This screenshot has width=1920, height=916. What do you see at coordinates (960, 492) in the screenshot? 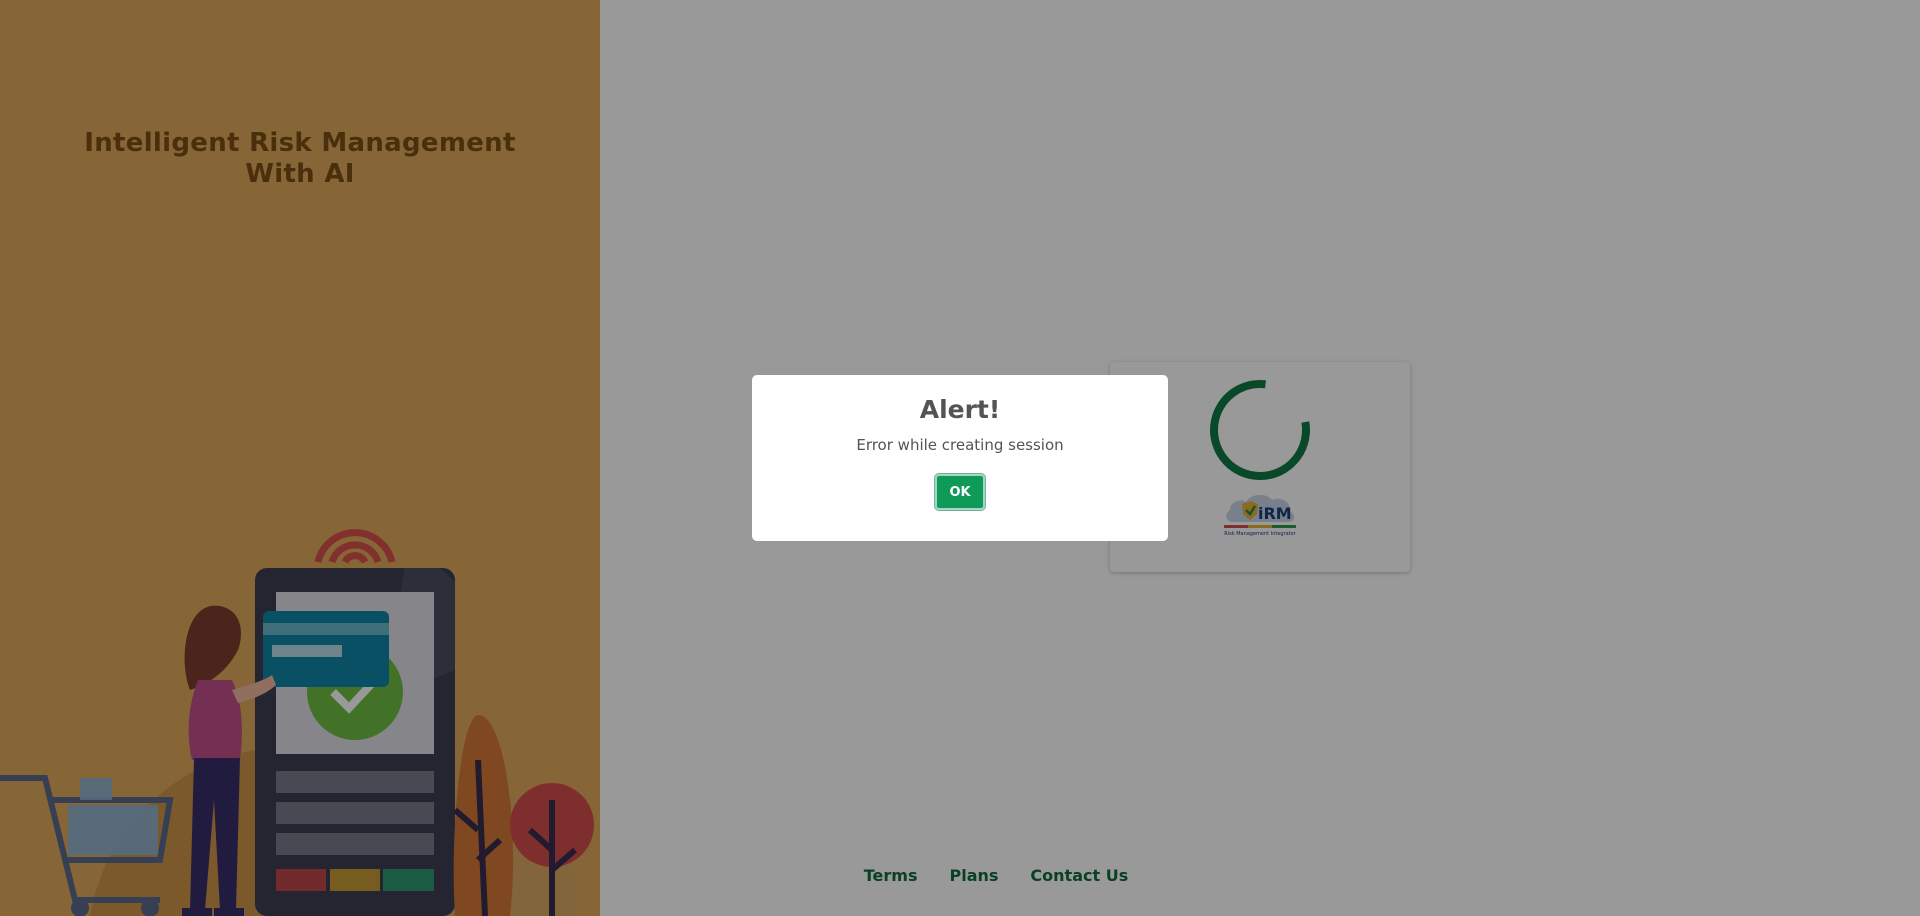
I see `ok-button: OK` at bounding box center [960, 492].